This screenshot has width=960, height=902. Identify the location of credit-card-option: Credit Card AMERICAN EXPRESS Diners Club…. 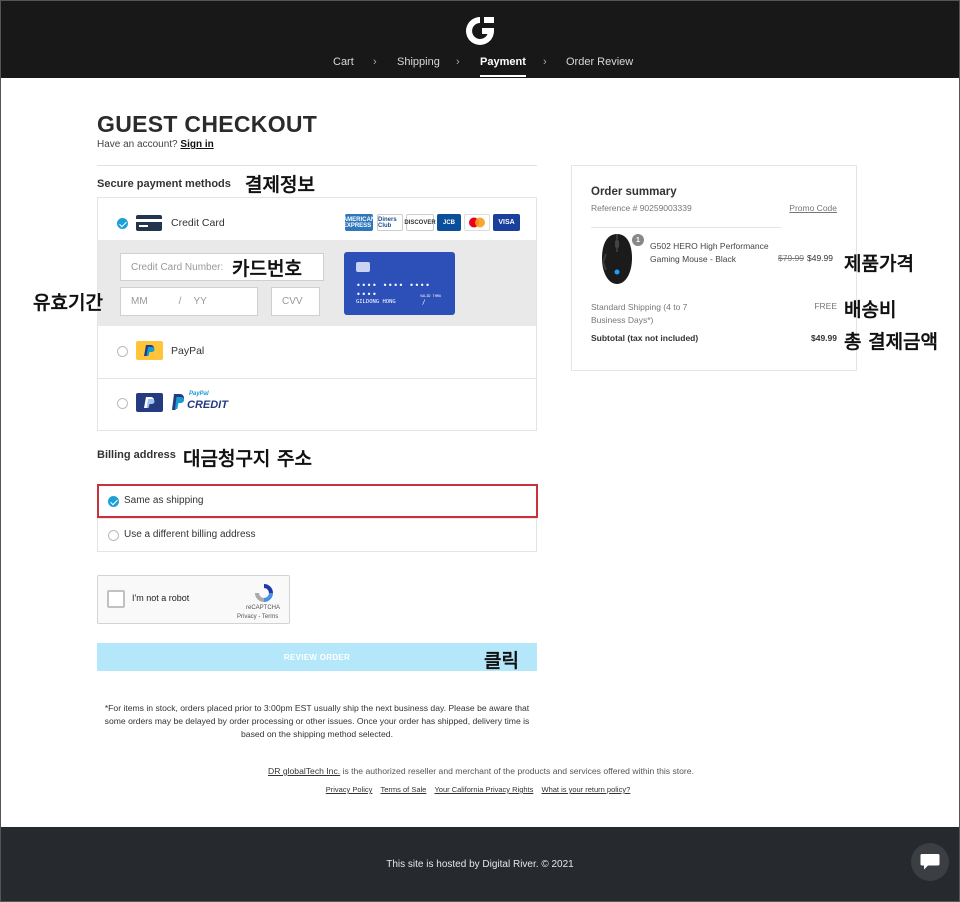
(317, 219).